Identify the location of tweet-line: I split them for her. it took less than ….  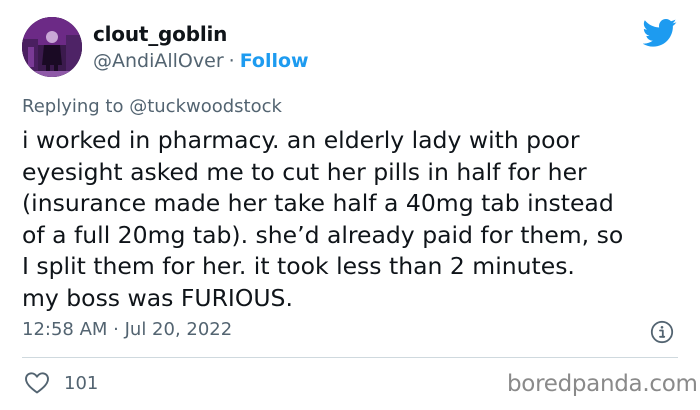
(298, 266).